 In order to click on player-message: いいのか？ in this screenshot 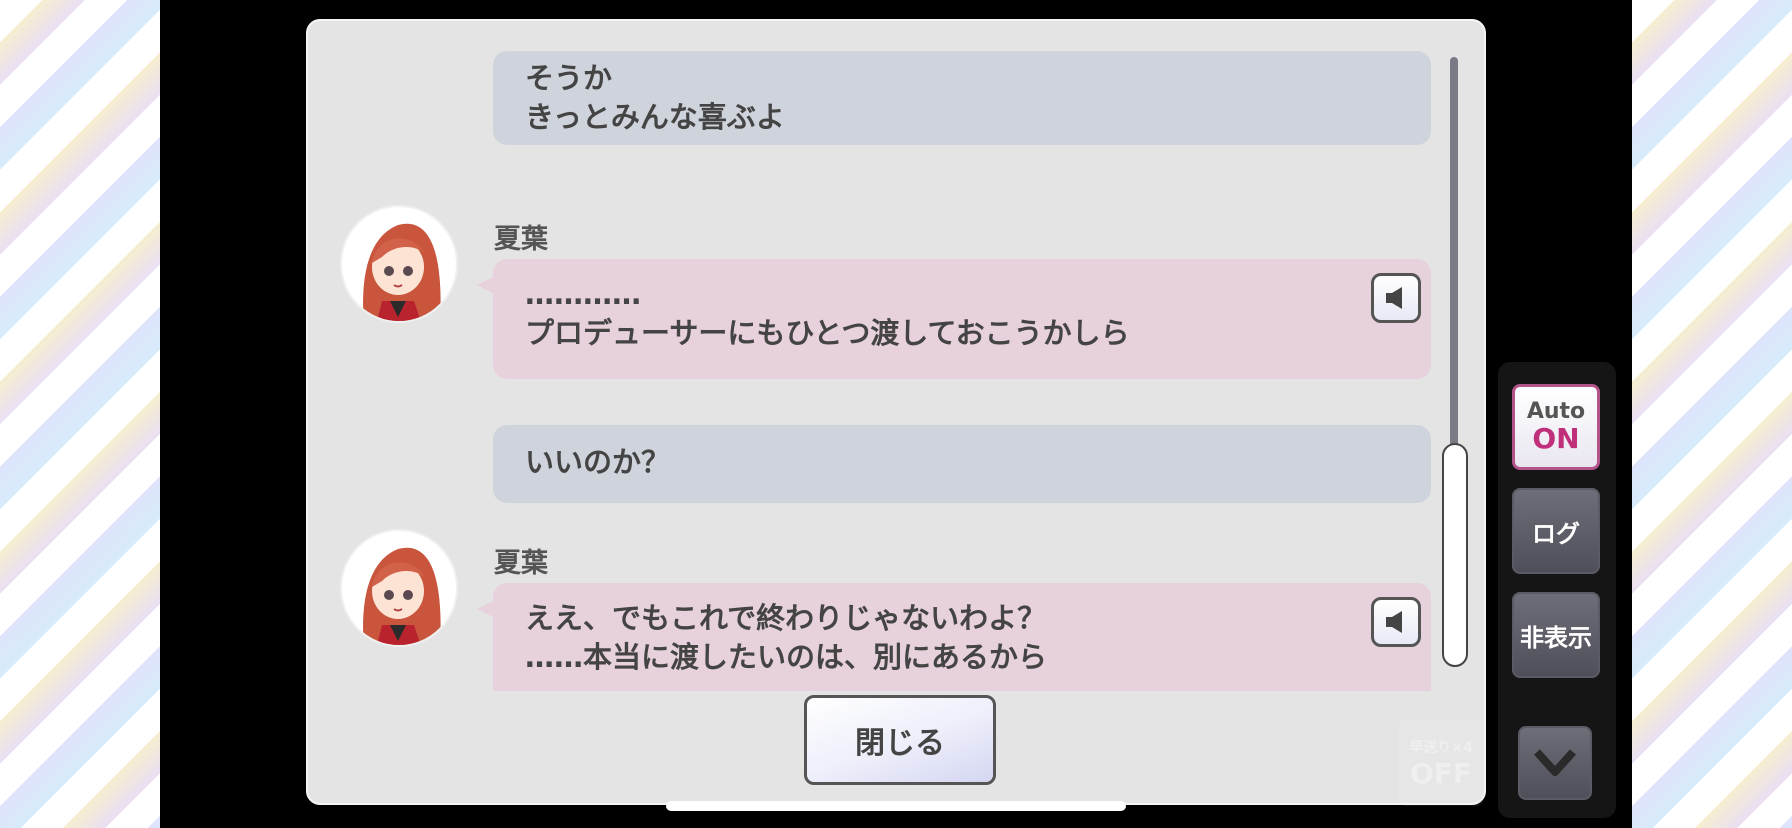, I will do `click(962, 464)`.